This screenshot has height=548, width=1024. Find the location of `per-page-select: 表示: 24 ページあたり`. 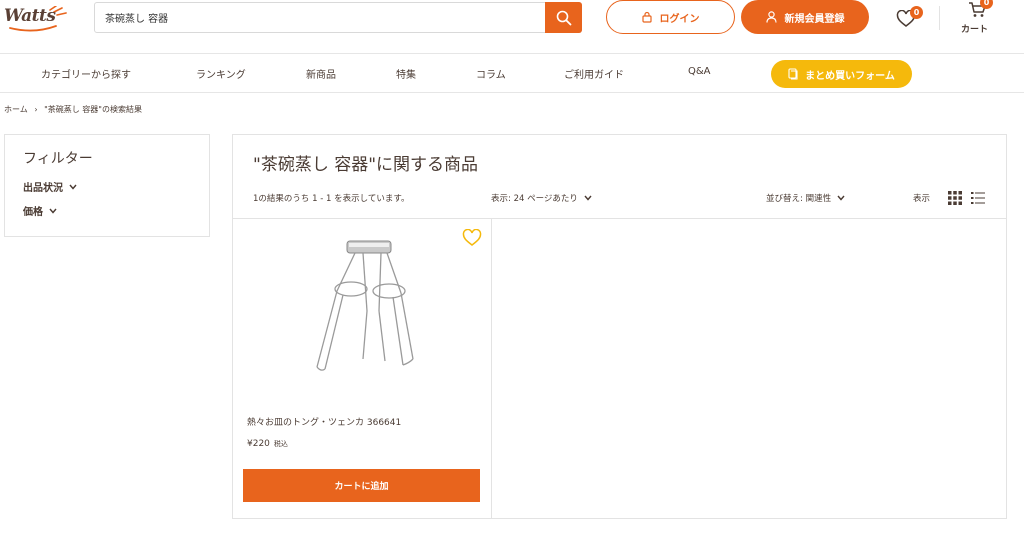

per-page-select: 表示: 24 ページあたり is located at coordinates (541, 198).